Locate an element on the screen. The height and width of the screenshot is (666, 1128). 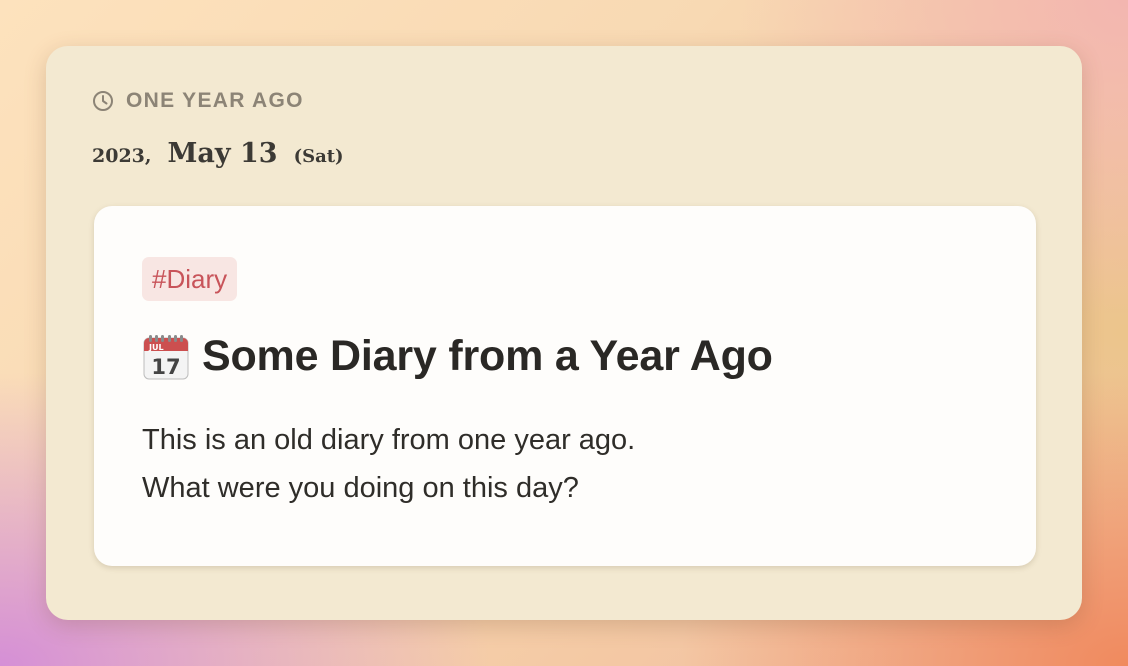
note-title-row: JUL 17 Some Diary from a Year Ago is located at coordinates (457, 356).